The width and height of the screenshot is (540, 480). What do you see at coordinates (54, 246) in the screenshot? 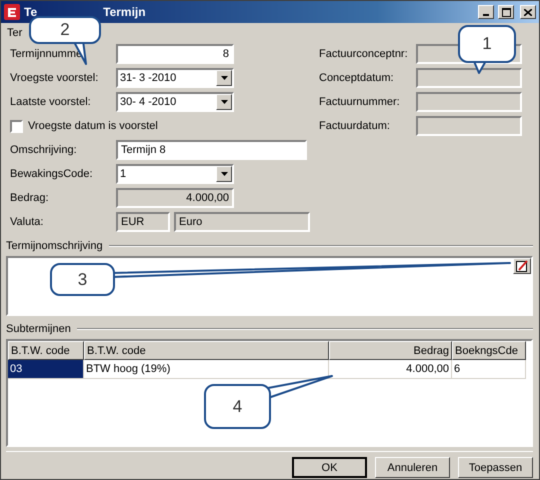
I see `section-title: Termijnomschrijving` at bounding box center [54, 246].